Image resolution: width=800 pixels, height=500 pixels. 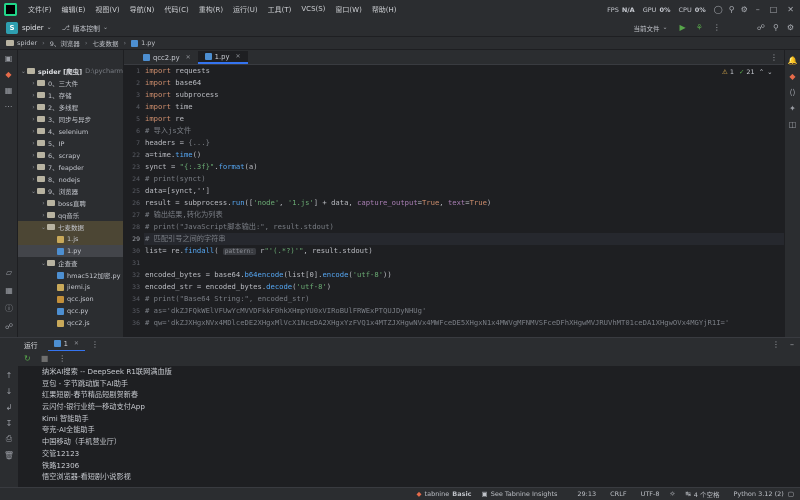 I want to click on code-line: import re, so click(x=464, y=119).